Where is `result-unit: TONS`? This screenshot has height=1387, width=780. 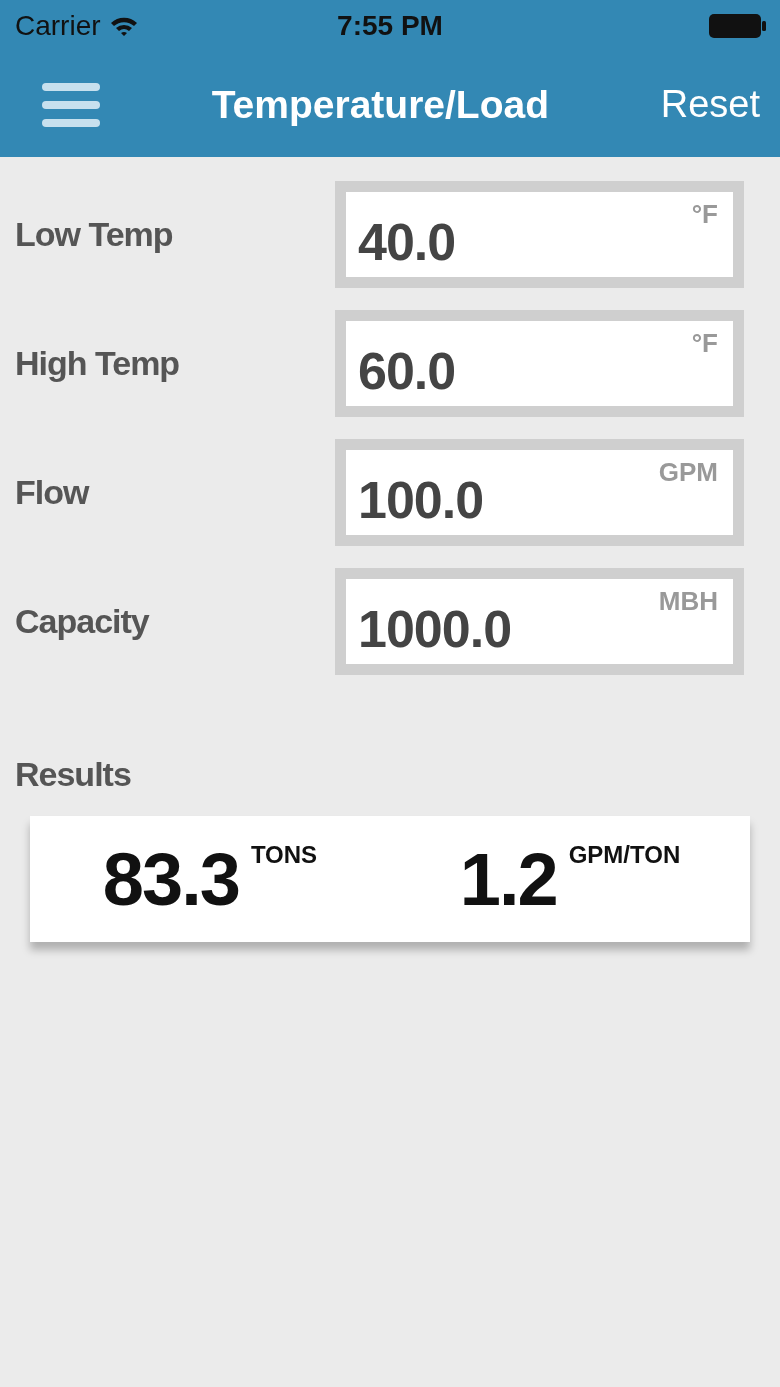 result-unit: TONS is located at coordinates (284, 854).